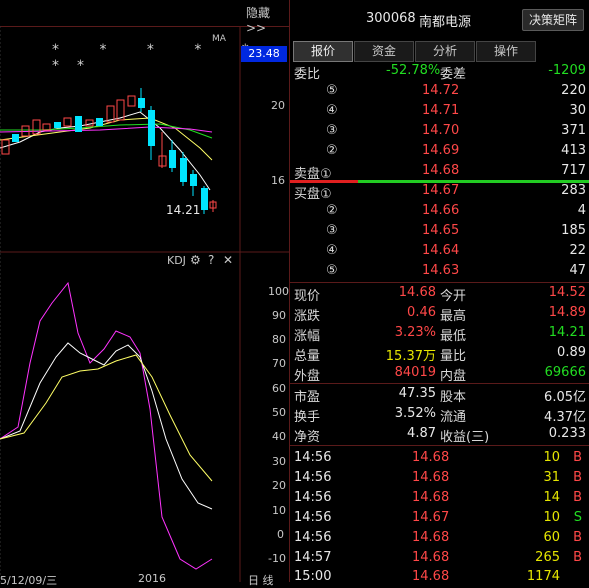 This screenshot has width=589, height=588. Describe the element at coordinates (307, 336) in the screenshot. I see `quote-label: 涨幅` at that location.